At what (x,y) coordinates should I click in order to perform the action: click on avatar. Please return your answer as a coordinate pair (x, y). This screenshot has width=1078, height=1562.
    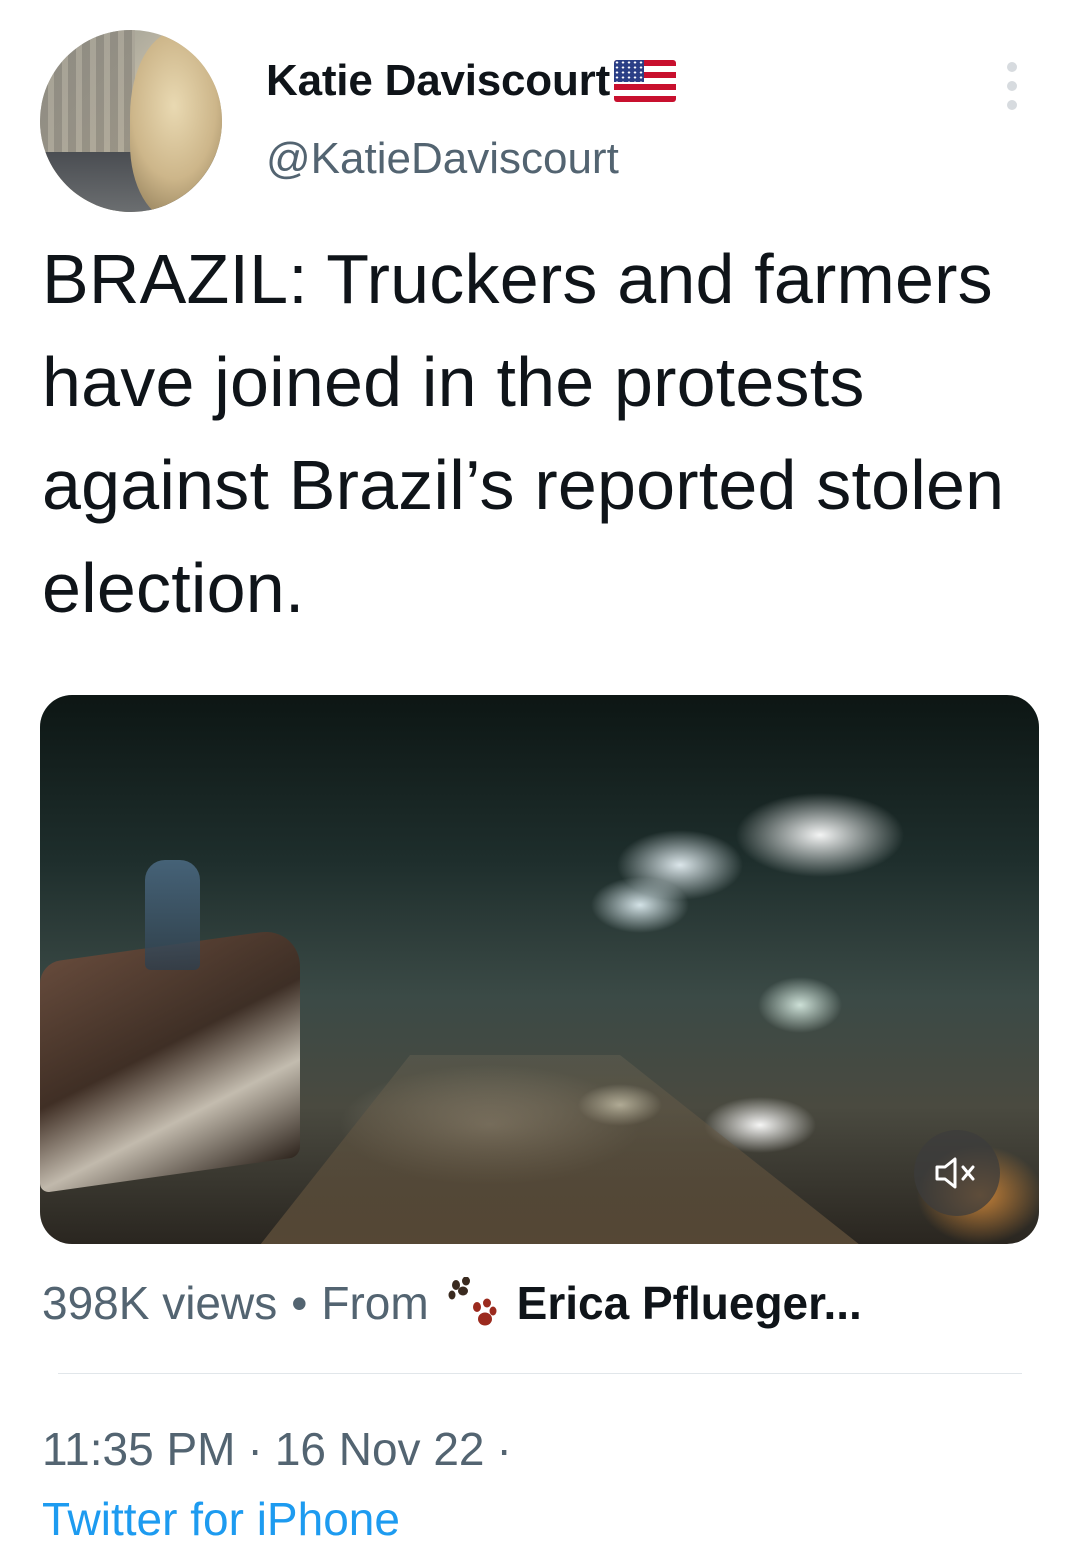
    Looking at the image, I should click on (131, 121).